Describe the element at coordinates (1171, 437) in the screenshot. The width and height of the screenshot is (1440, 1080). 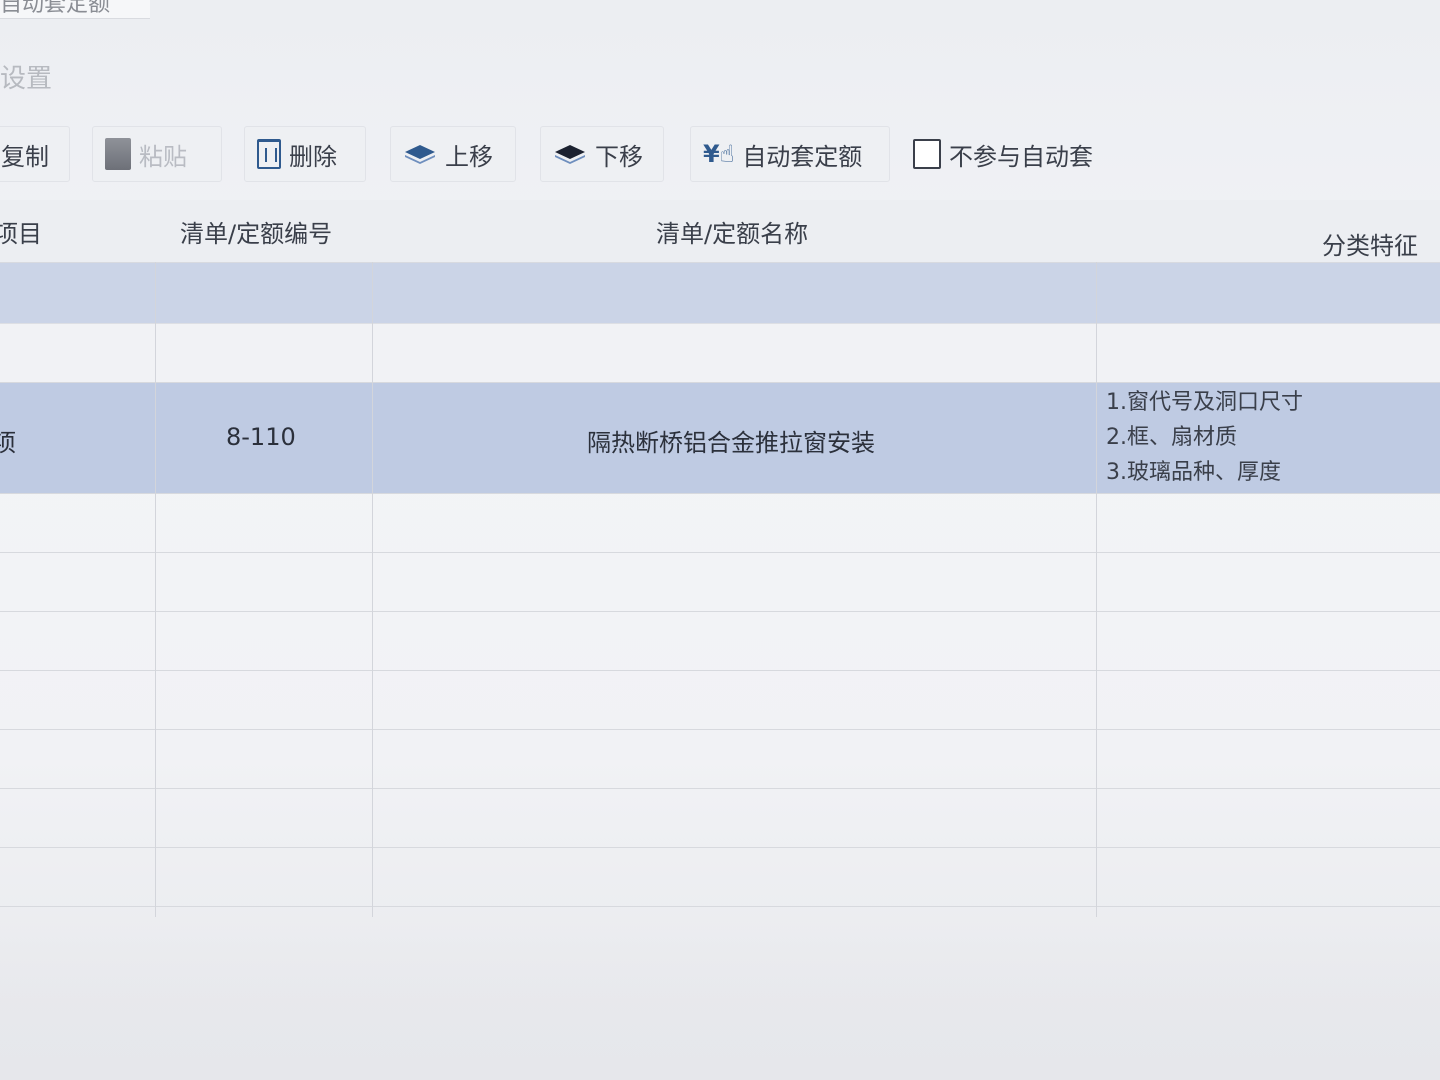
I see `feature-line: 2.框、扇材质` at that location.